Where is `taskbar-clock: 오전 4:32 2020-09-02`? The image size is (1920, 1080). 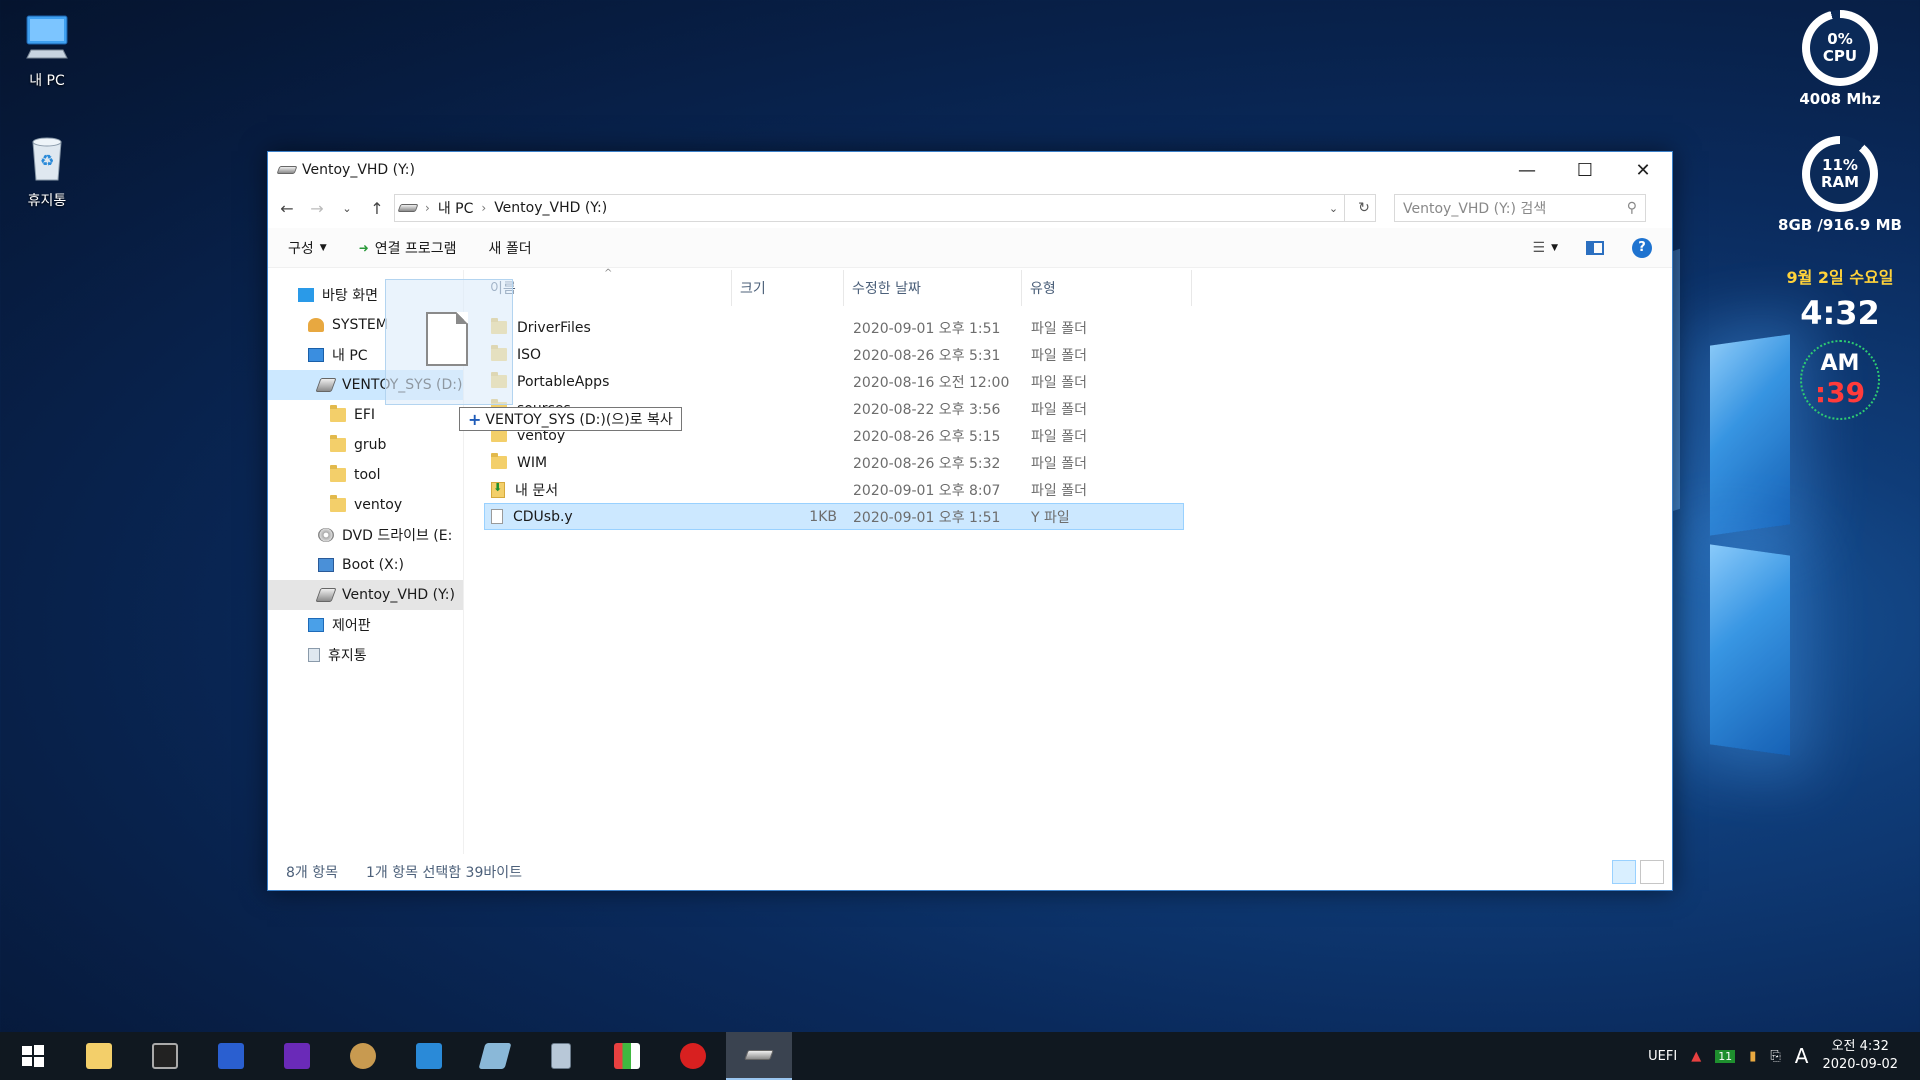 taskbar-clock: 오전 4:32 2020-09-02 is located at coordinates (1860, 1056).